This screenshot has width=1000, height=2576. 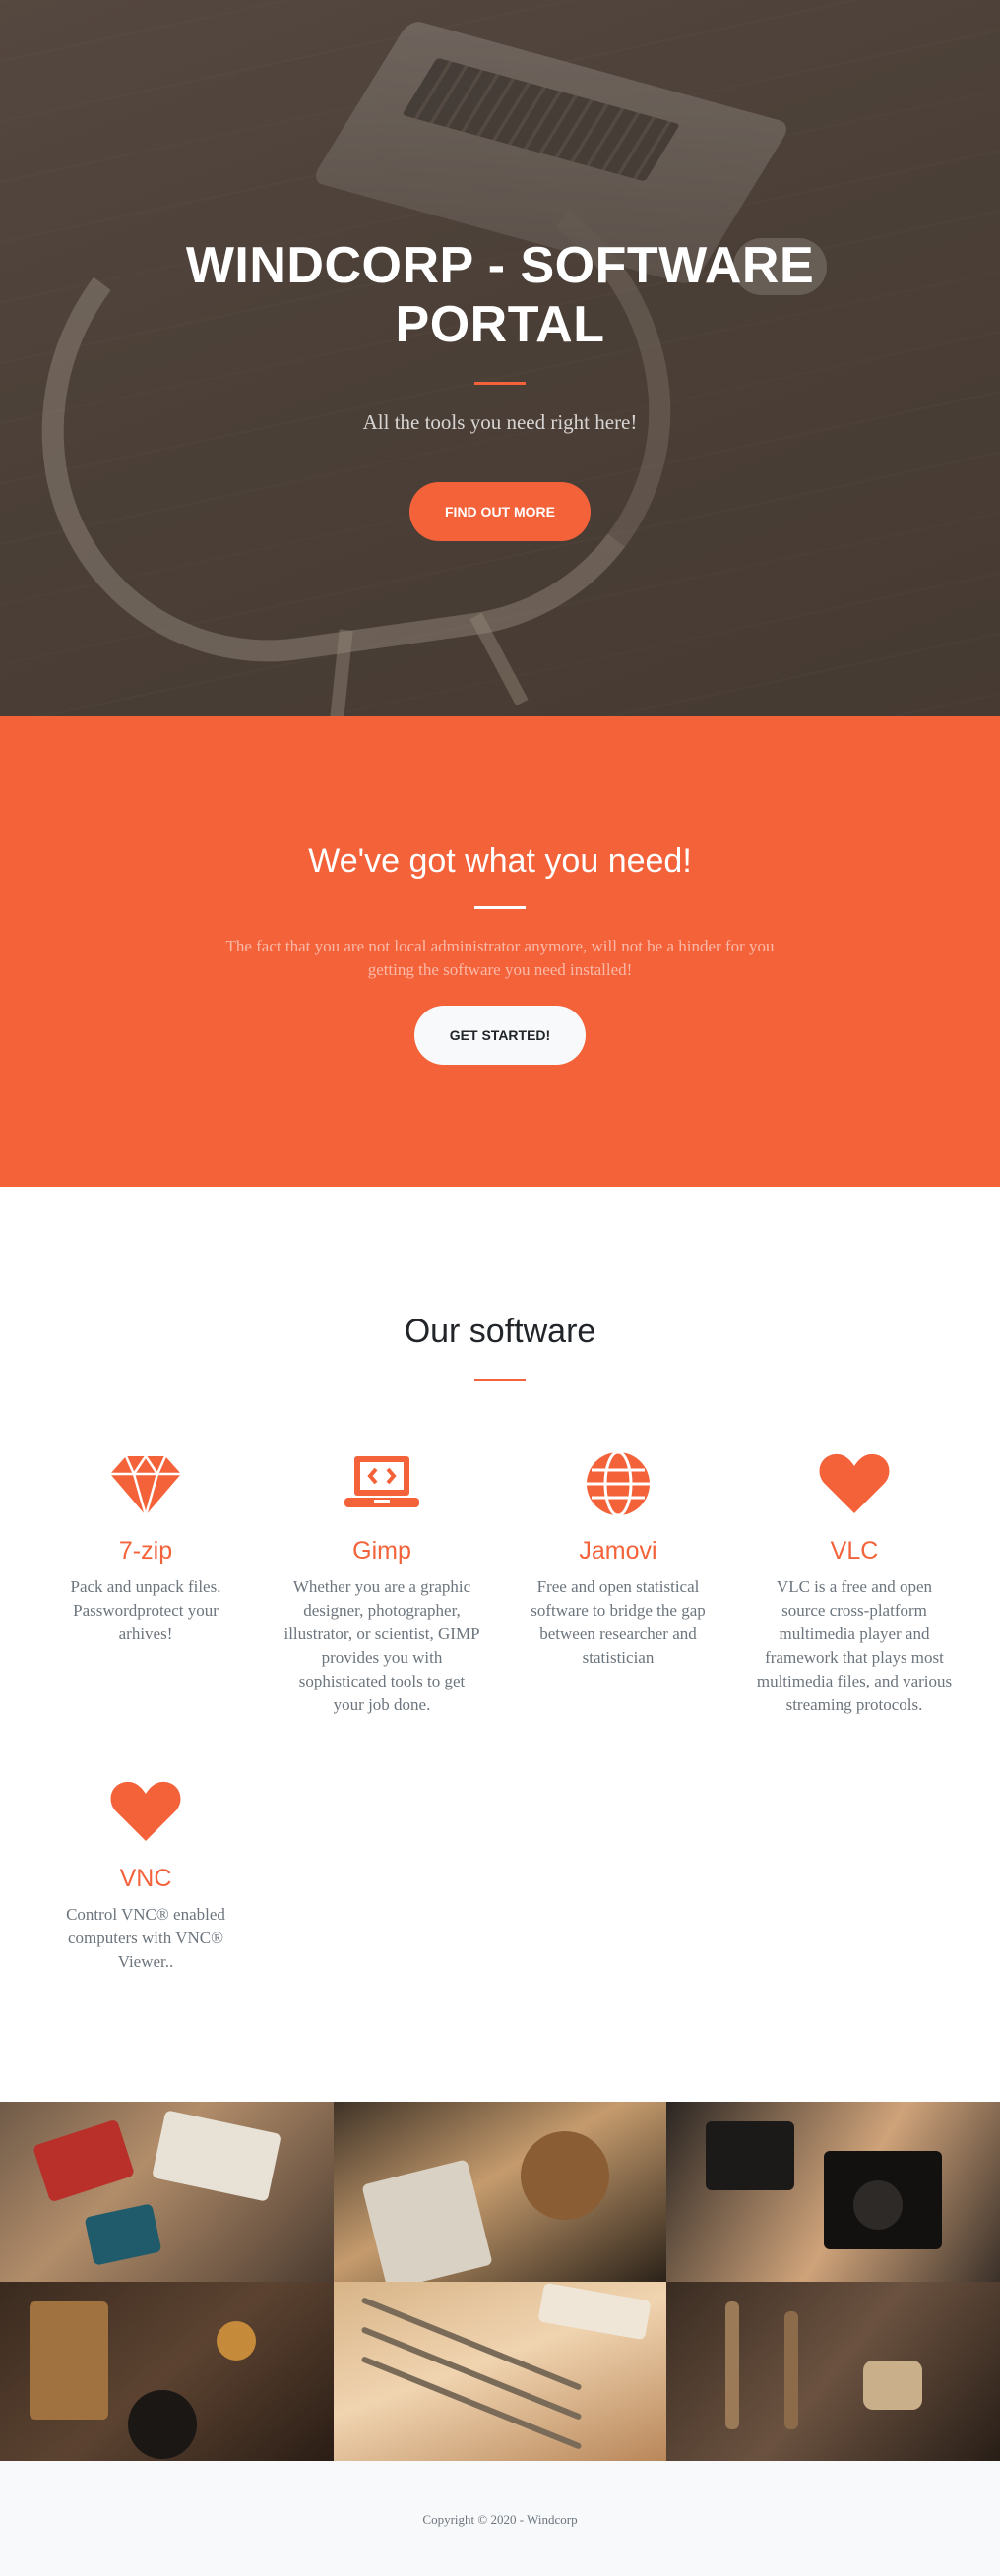 What do you see at coordinates (167, 2371) in the screenshot?
I see `kitchen-photo` at bounding box center [167, 2371].